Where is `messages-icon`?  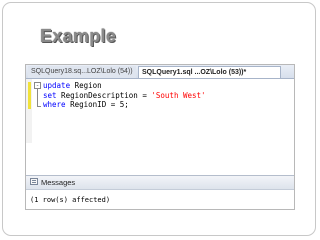
messages-icon is located at coordinates (34, 181).